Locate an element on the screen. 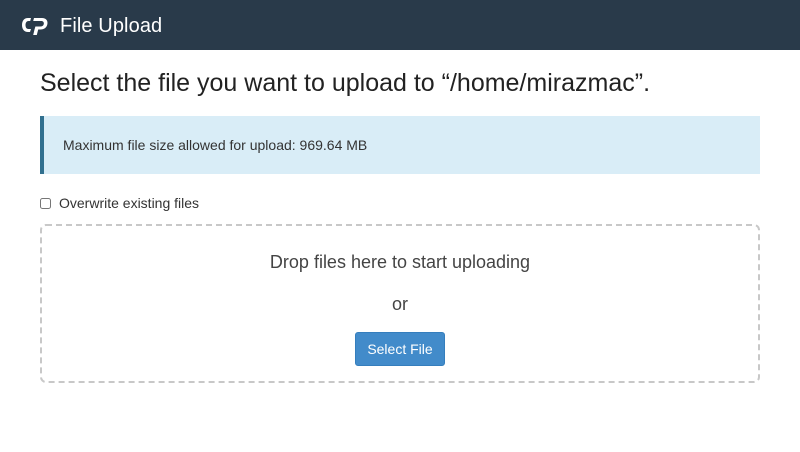 Image resolution: width=800 pixels, height=452 pixels. or-separator: or is located at coordinates (399, 304).